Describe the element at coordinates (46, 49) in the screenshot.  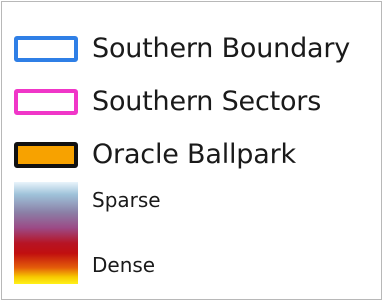
I see `southern-boundary-swatch` at that location.